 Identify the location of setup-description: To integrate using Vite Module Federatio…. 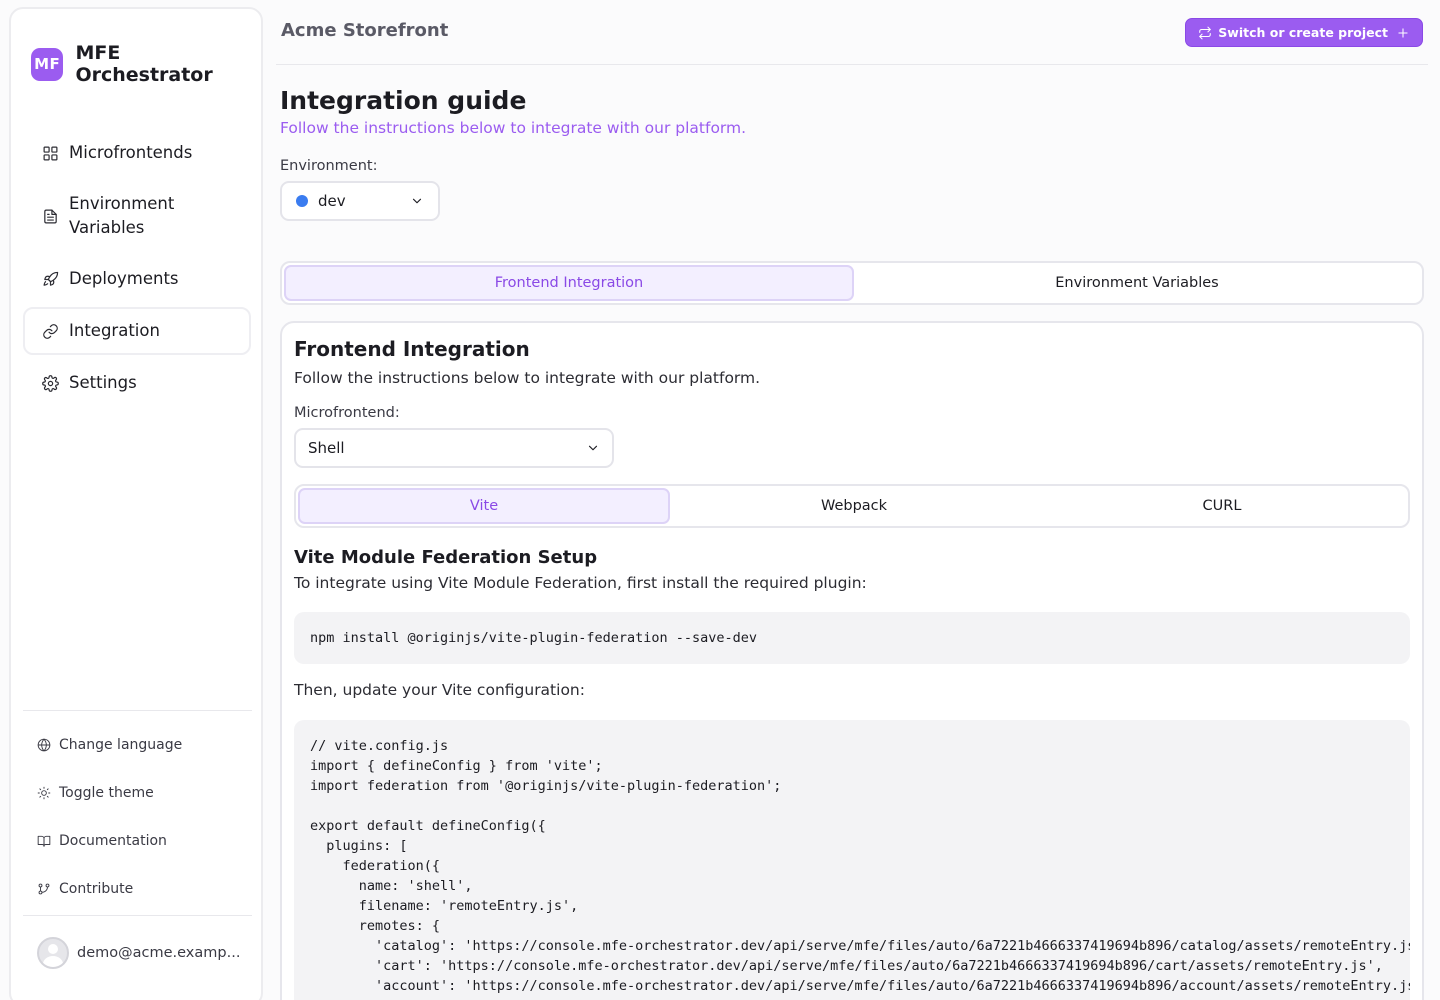
(580, 583).